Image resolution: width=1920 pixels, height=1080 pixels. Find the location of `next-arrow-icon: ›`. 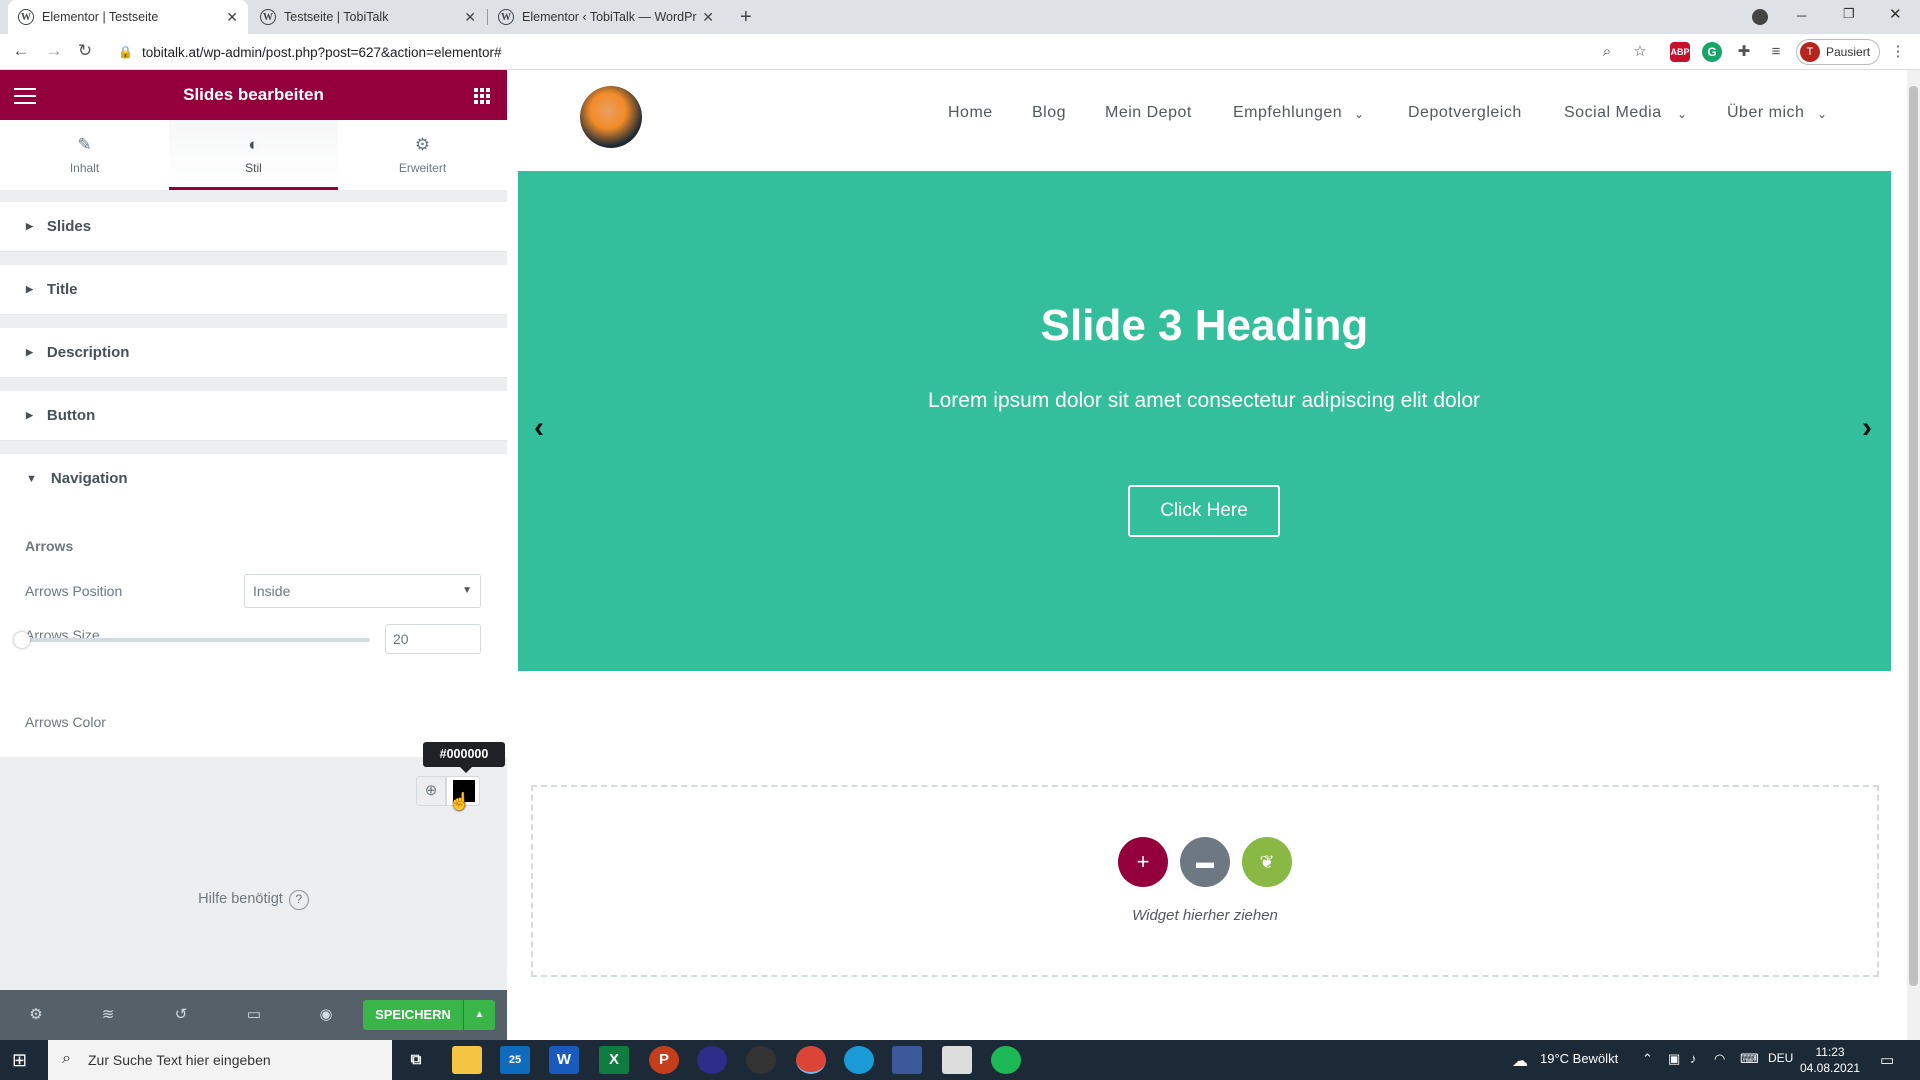

next-arrow-icon: › is located at coordinates (1867, 428).